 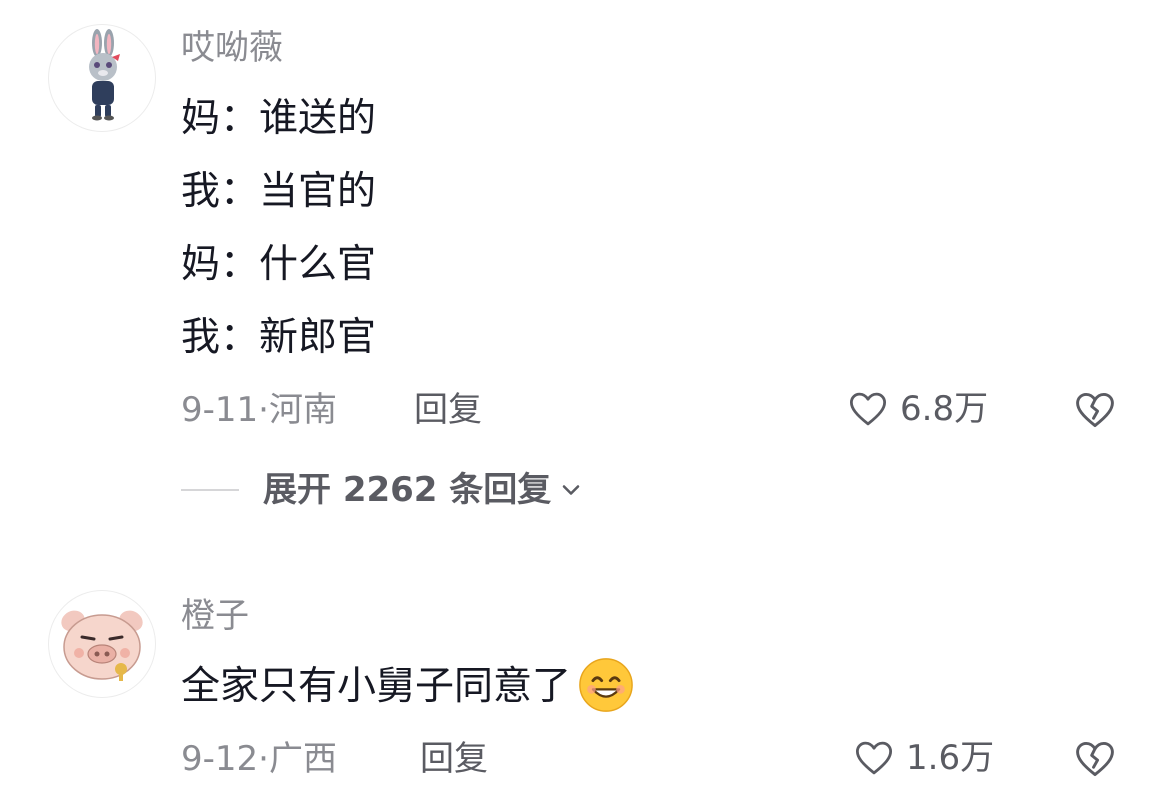 What do you see at coordinates (1095, 759) in the screenshot?
I see `broken-heart-icon` at bounding box center [1095, 759].